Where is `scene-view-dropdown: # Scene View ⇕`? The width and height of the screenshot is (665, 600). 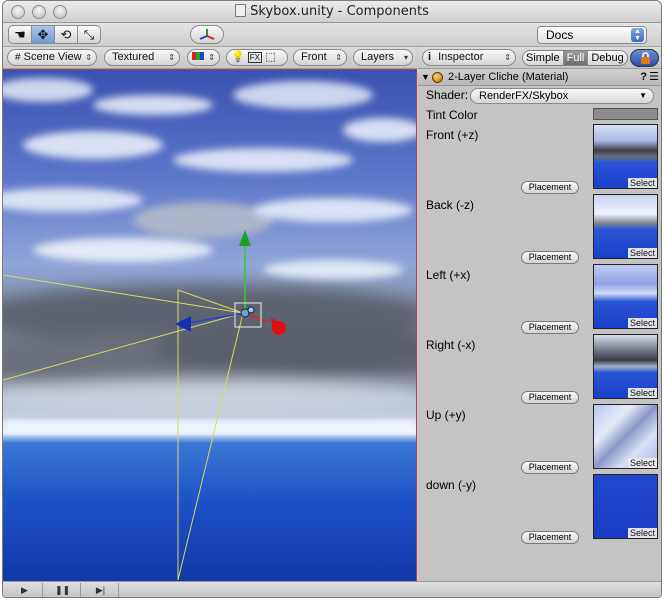
scene-view-dropdown: # Scene View ⇕ is located at coordinates (52, 57).